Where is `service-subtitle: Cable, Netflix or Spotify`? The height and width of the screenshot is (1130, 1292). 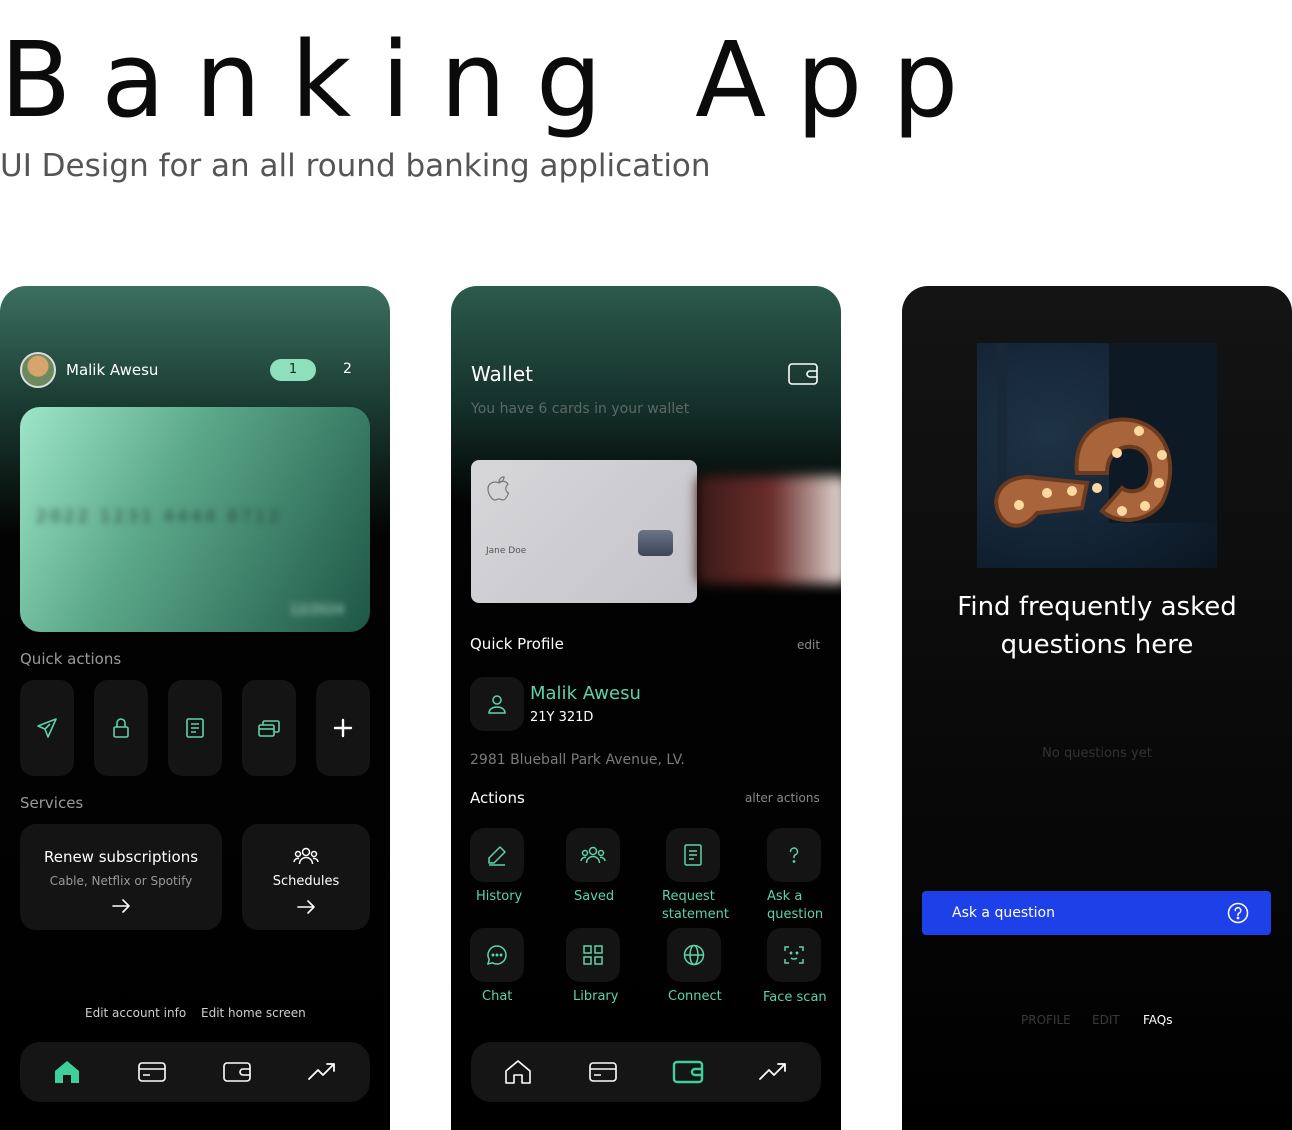
service-subtitle: Cable, Netflix or Spotify is located at coordinates (121, 881).